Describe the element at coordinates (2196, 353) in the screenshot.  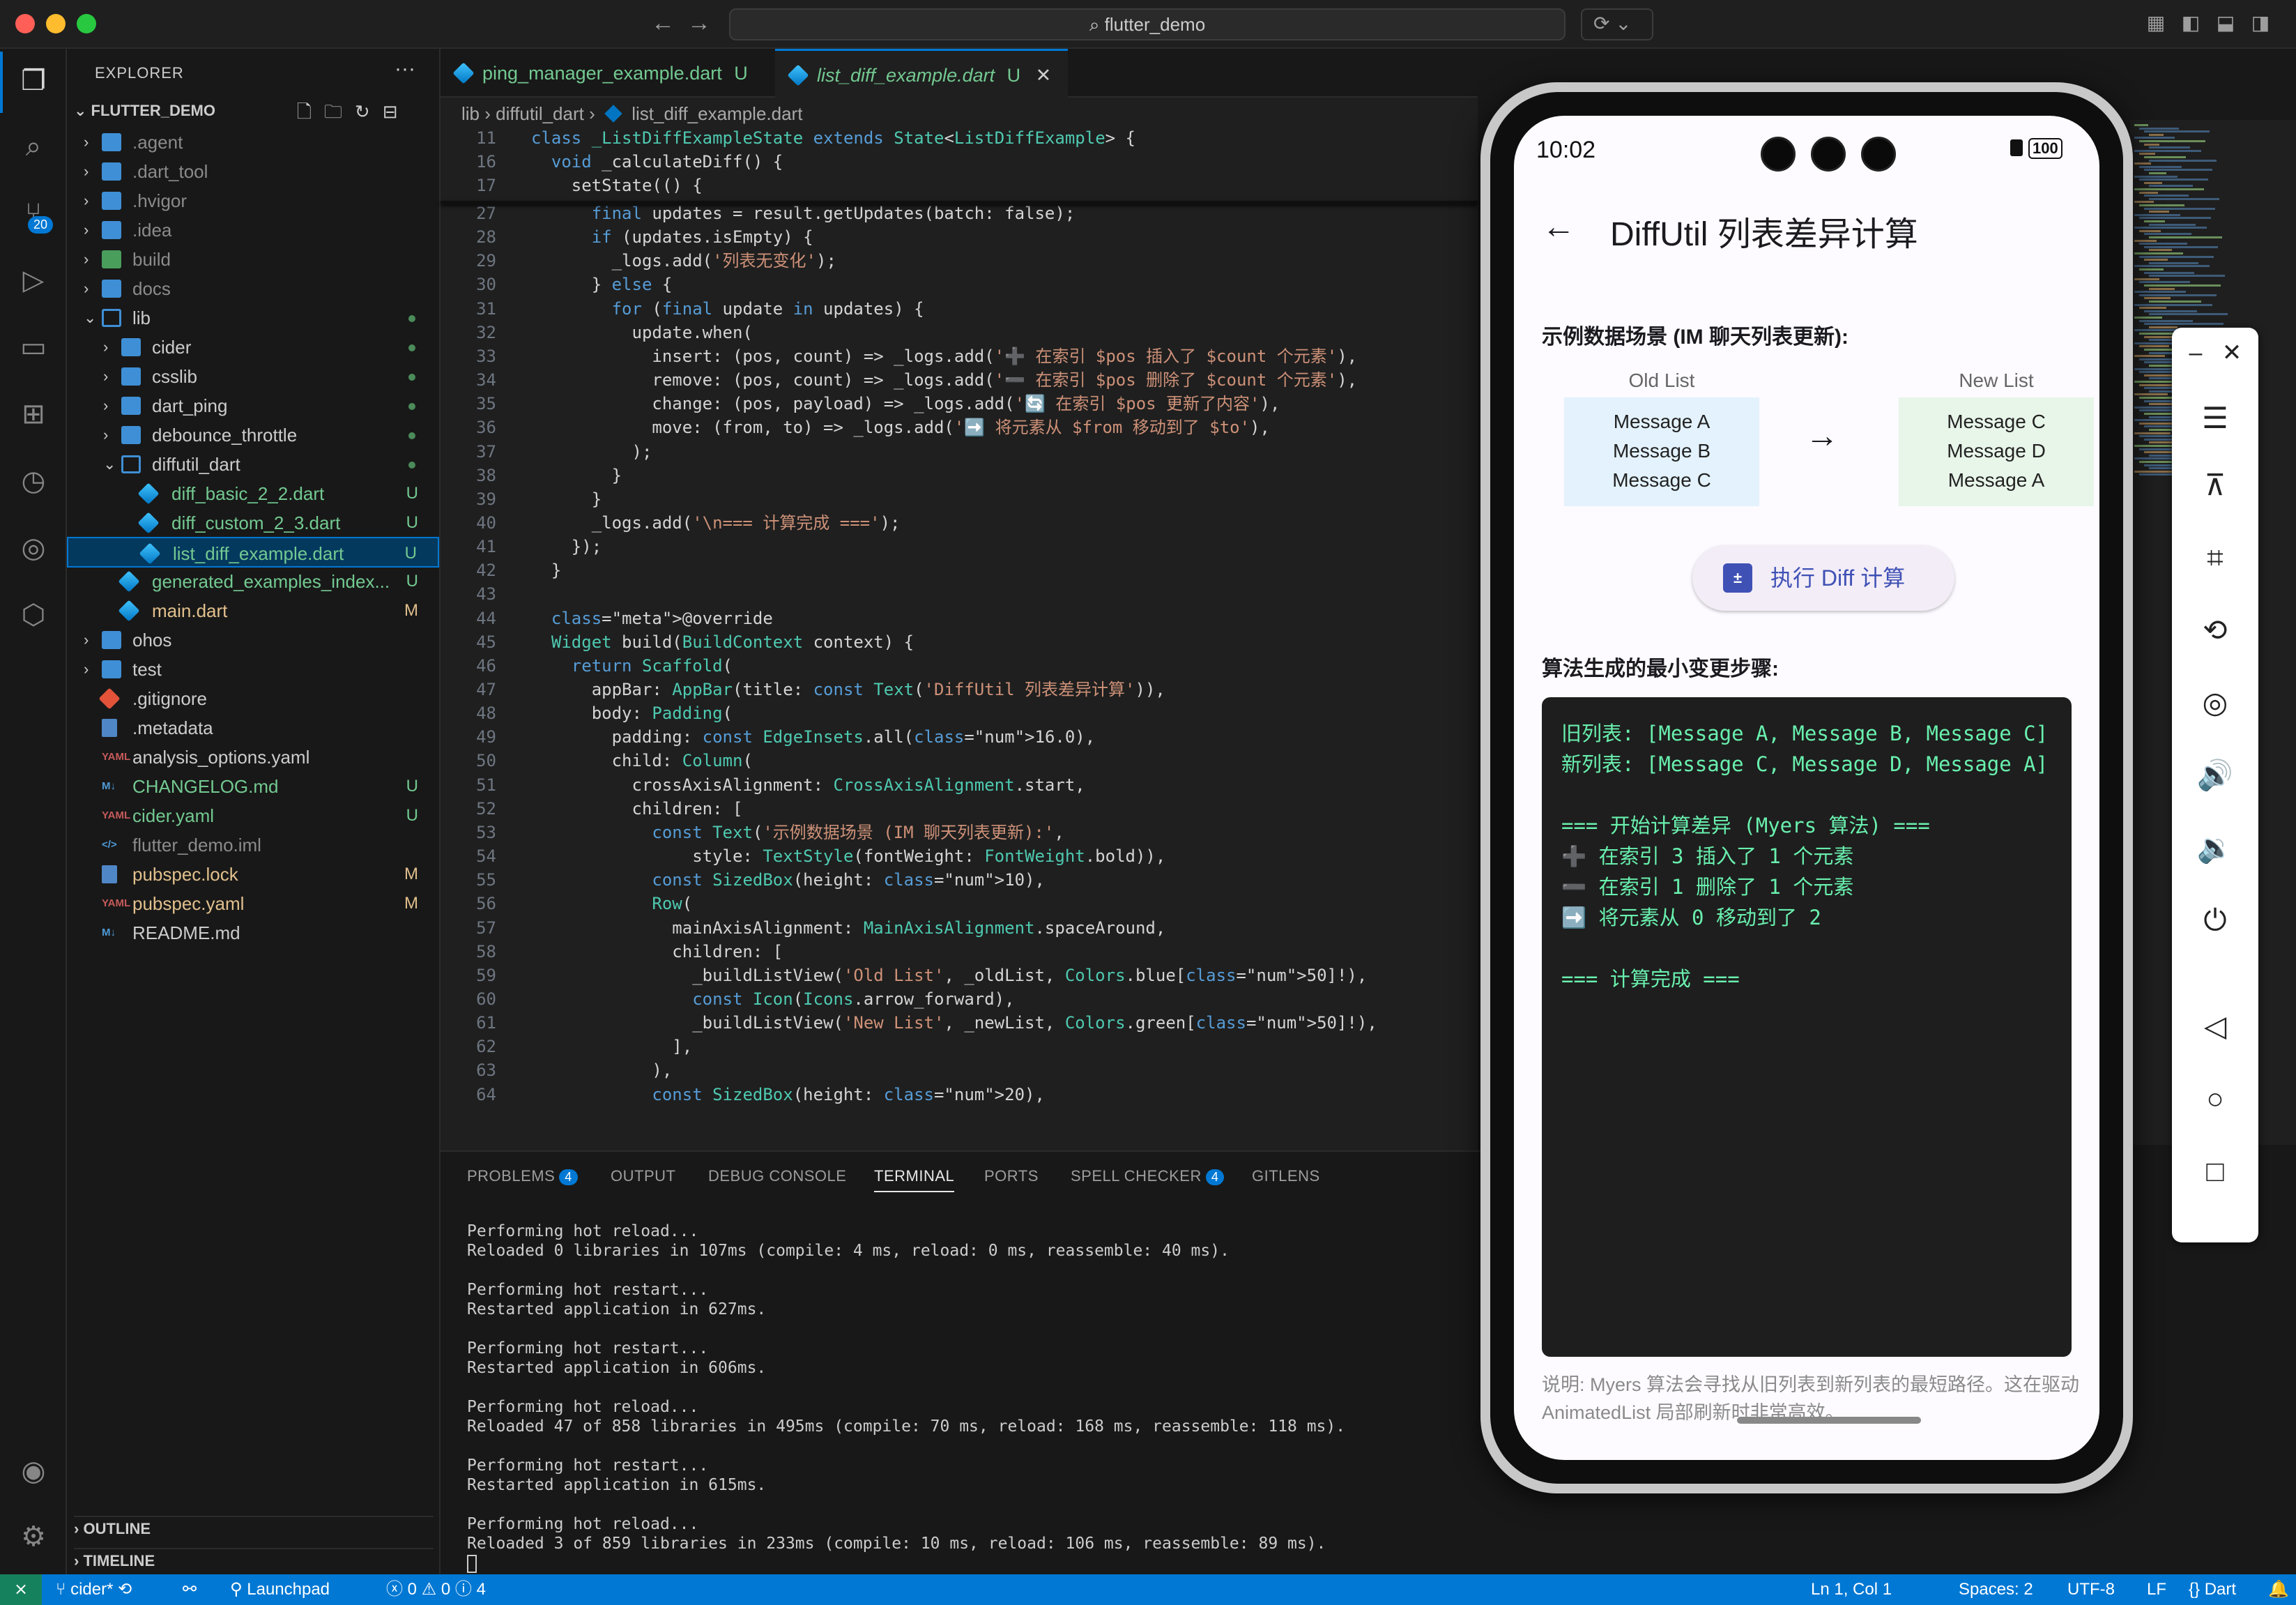
I see `minimize-icon: –` at that location.